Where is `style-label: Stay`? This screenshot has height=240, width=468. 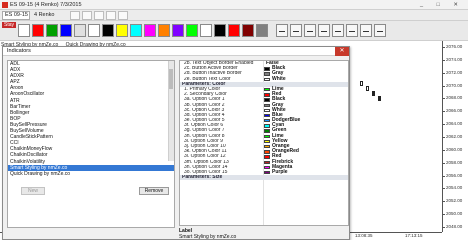
style-label: Stay is located at coordinates (9, 25).